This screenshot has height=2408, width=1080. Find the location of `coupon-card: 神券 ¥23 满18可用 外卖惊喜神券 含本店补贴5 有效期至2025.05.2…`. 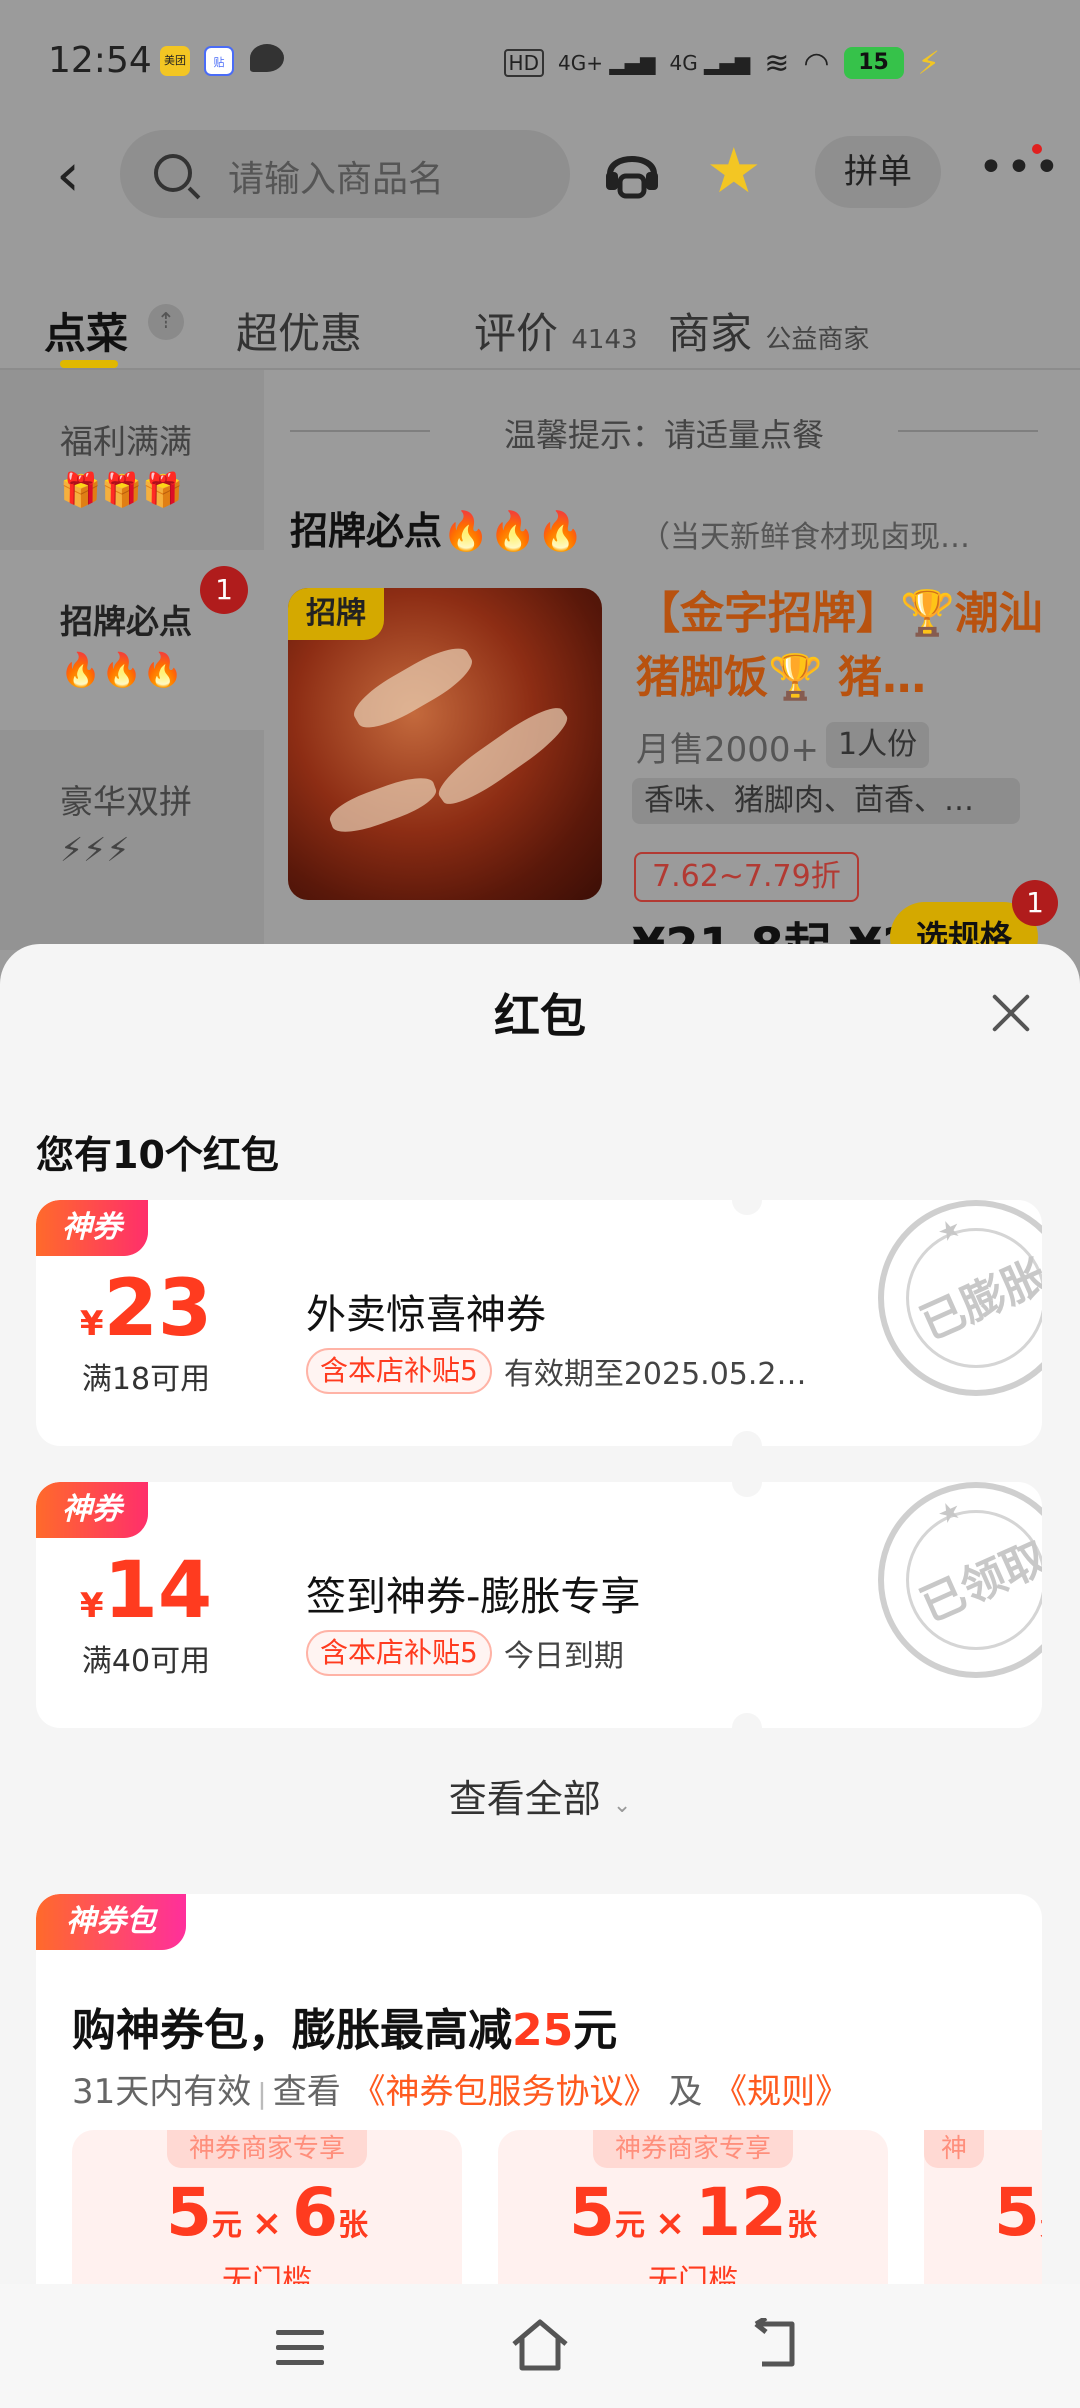

coupon-card: 神券 ¥23 满18可用 外卖惊喜神券 含本店补贴5 有效期至2025.05.2… is located at coordinates (539, 1323).